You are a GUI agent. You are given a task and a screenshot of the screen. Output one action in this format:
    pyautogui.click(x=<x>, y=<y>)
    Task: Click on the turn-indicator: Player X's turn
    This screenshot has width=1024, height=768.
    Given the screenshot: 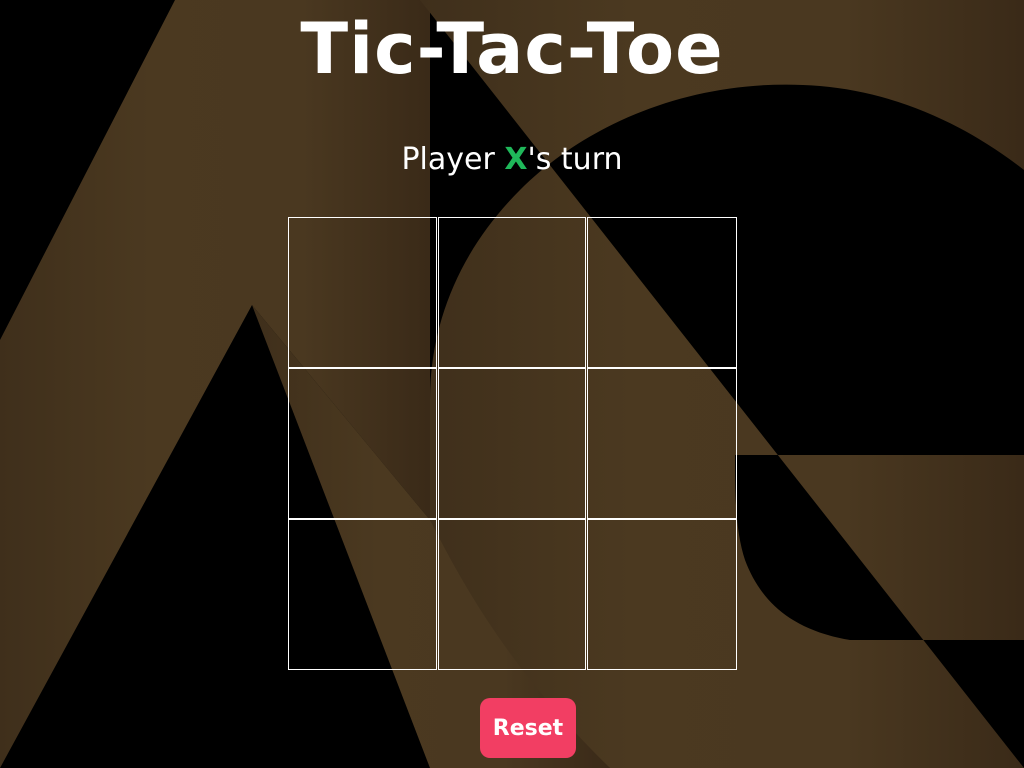 What is the action you would take?
    pyautogui.click(x=512, y=160)
    